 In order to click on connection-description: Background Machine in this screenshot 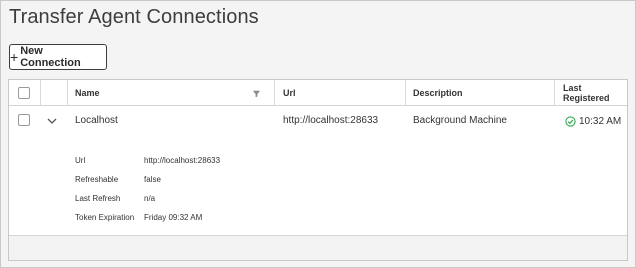, I will do `click(460, 120)`.